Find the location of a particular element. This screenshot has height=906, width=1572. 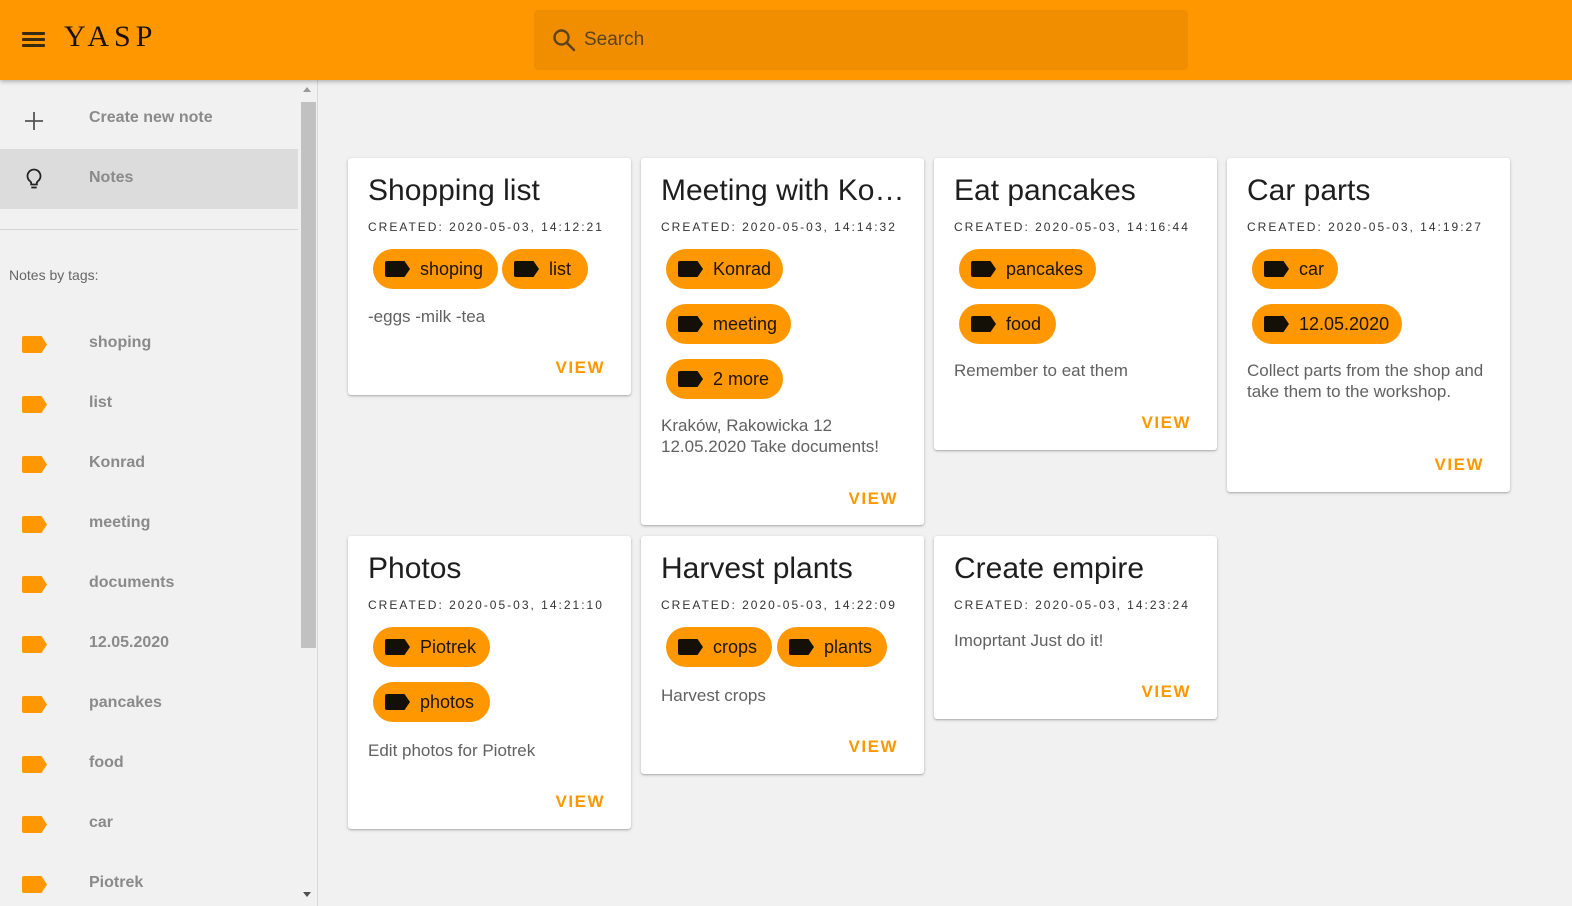

tag-chip-label: list is located at coordinates (560, 269).